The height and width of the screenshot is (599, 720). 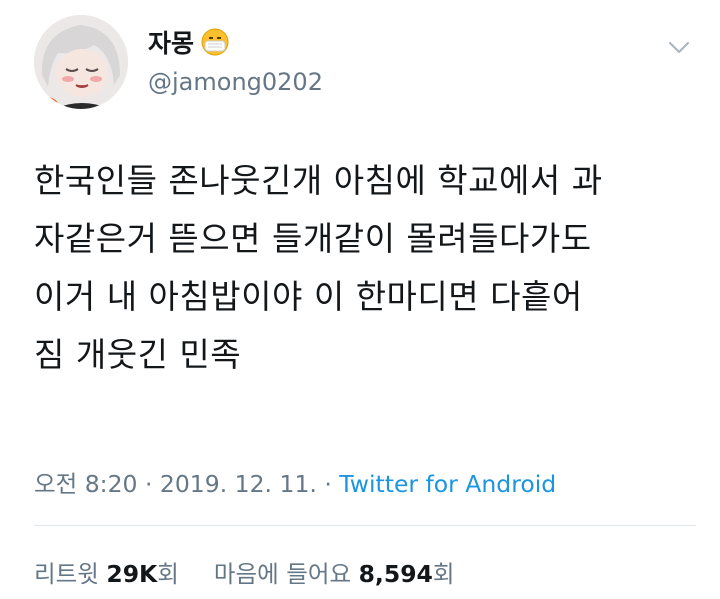 What do you see at coordinates (447, 484) in the screenshot?
I see `tweet-source-link: Twitter for Android` at bounding box center [447, 484].